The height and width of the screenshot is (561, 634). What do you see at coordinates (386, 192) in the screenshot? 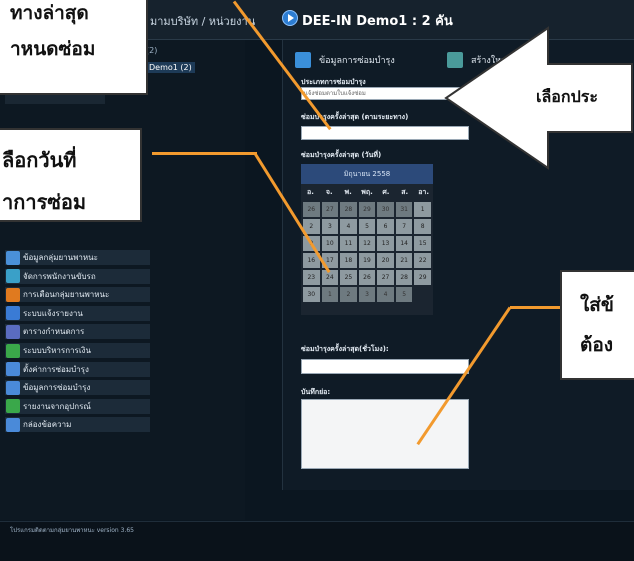
I see `weekday-label: ศ.` at bounding box center [386, 192].